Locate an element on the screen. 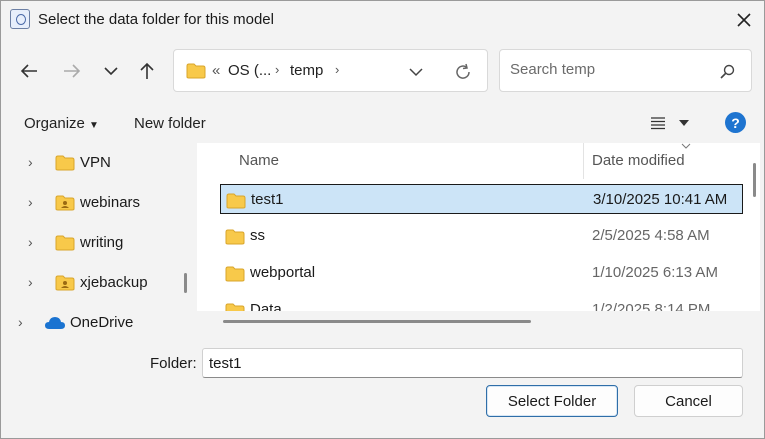 The width and height of the screenshot is (765, 439). arrow-right-icon is located at coordinates (72, 71).